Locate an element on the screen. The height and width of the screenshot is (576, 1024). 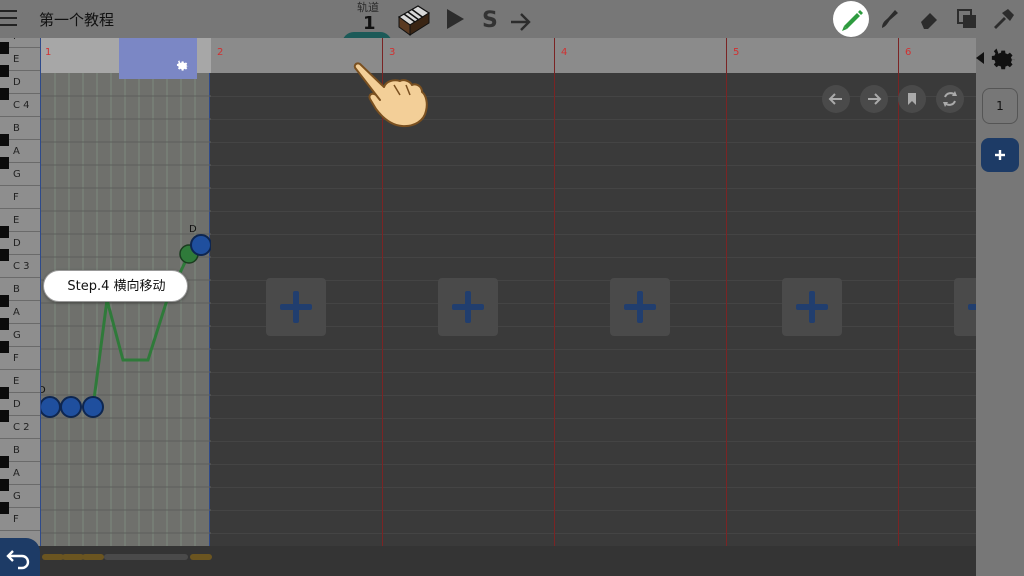
bar-settings-button is located at coordinates (158, 58).